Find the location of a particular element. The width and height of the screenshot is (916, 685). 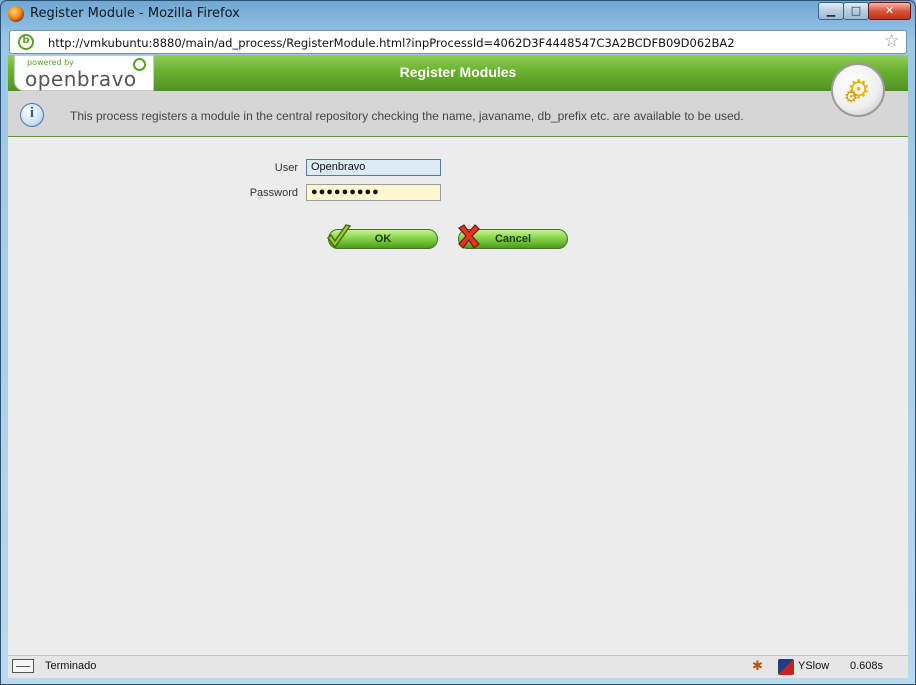

gear-icon: ⚙ ⚙ is located at coordinates (858, 90).